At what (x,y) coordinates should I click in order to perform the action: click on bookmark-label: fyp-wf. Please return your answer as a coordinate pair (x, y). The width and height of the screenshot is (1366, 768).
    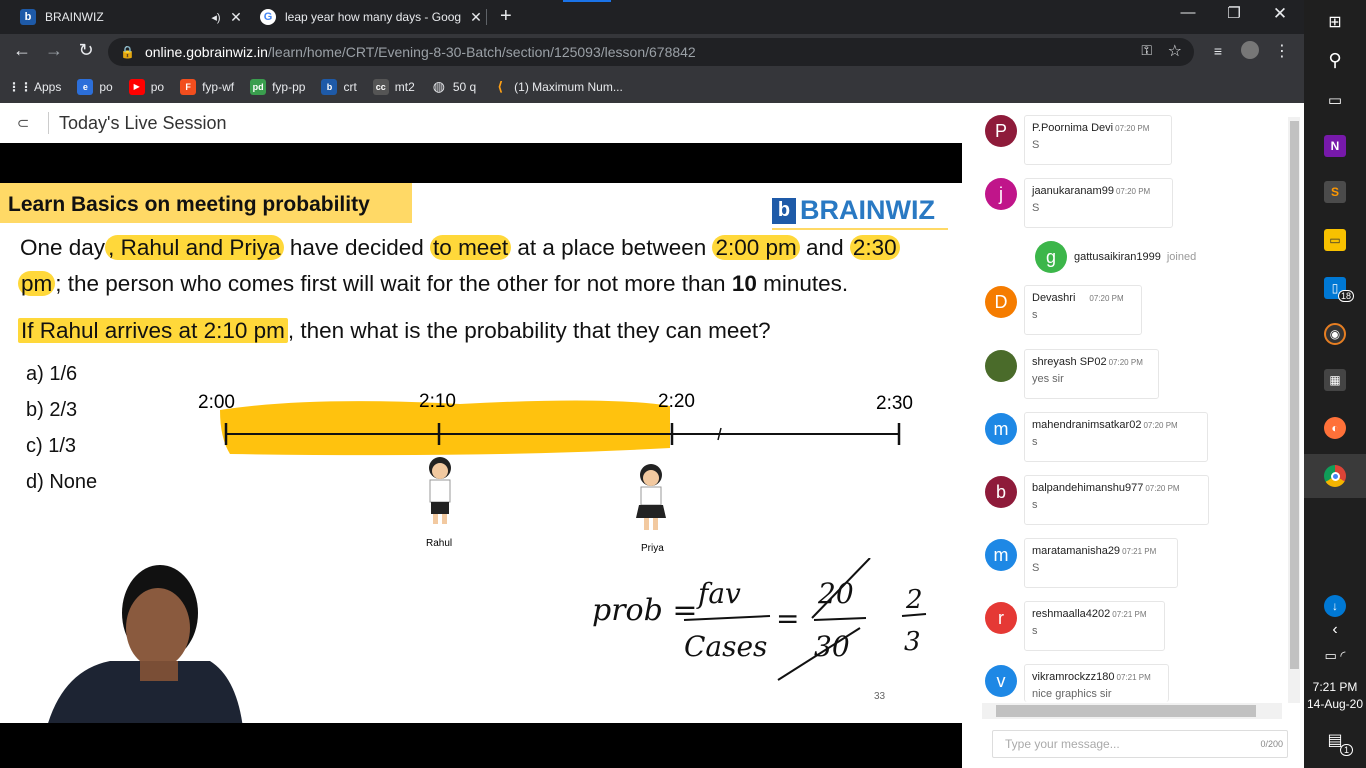
    Looking at the image, I should click on (218, 86).